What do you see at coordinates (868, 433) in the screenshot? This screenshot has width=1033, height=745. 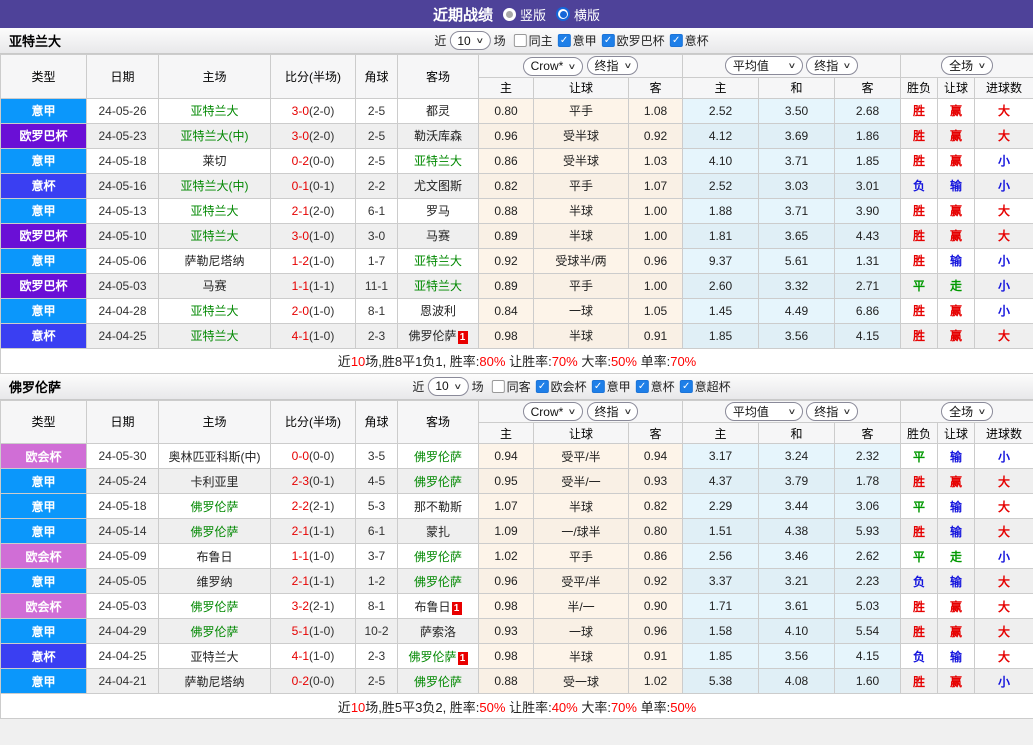 I see `sub-avg-away: 客` at bounding box center [868, 433].